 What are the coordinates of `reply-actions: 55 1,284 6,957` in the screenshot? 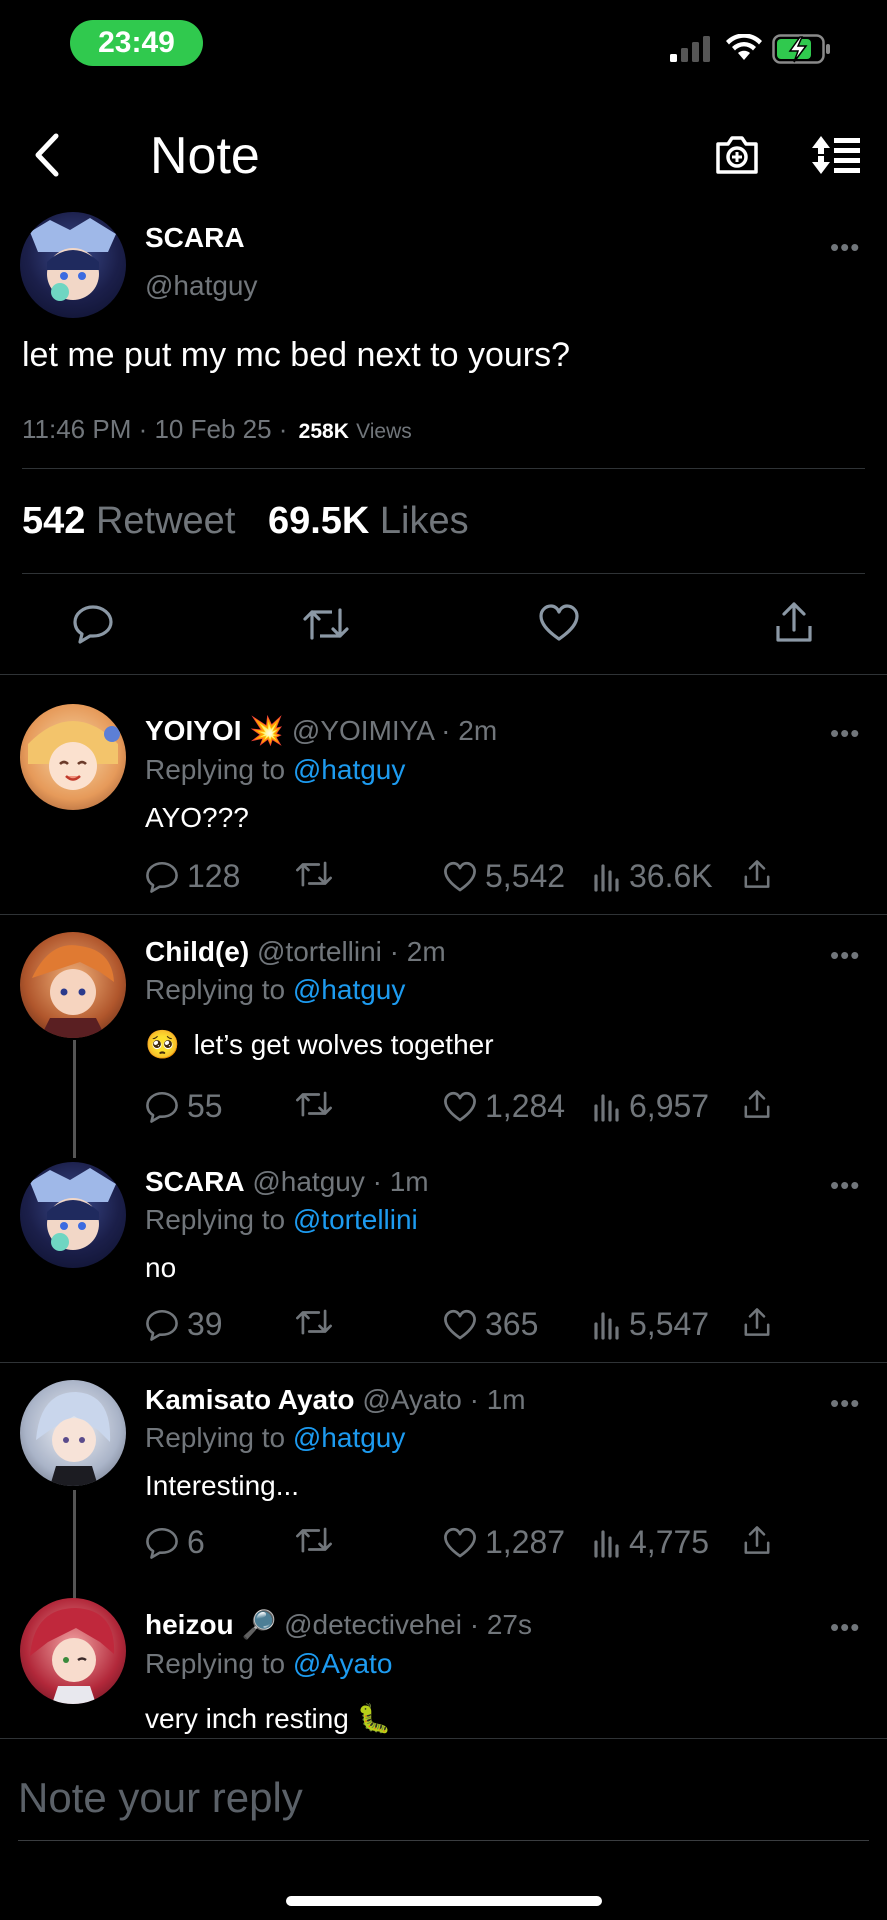 It's located at (465, 1108).